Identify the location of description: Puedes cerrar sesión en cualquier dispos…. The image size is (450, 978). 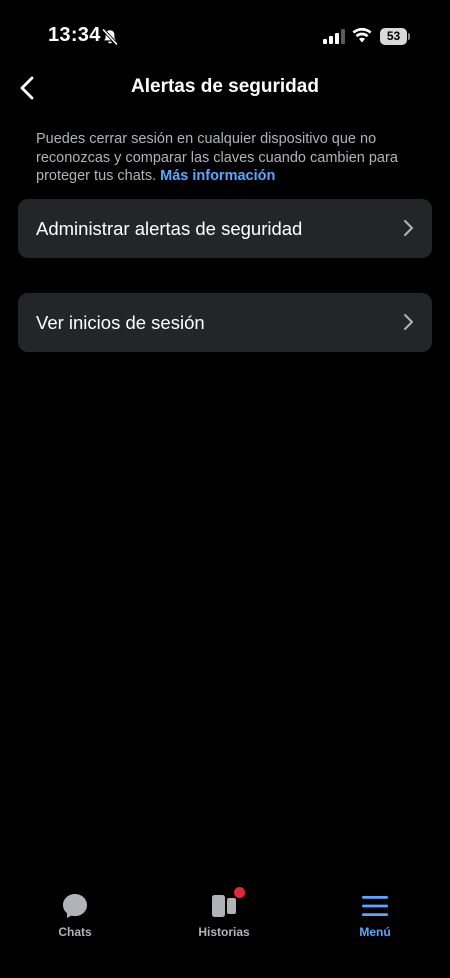
(231, 158).